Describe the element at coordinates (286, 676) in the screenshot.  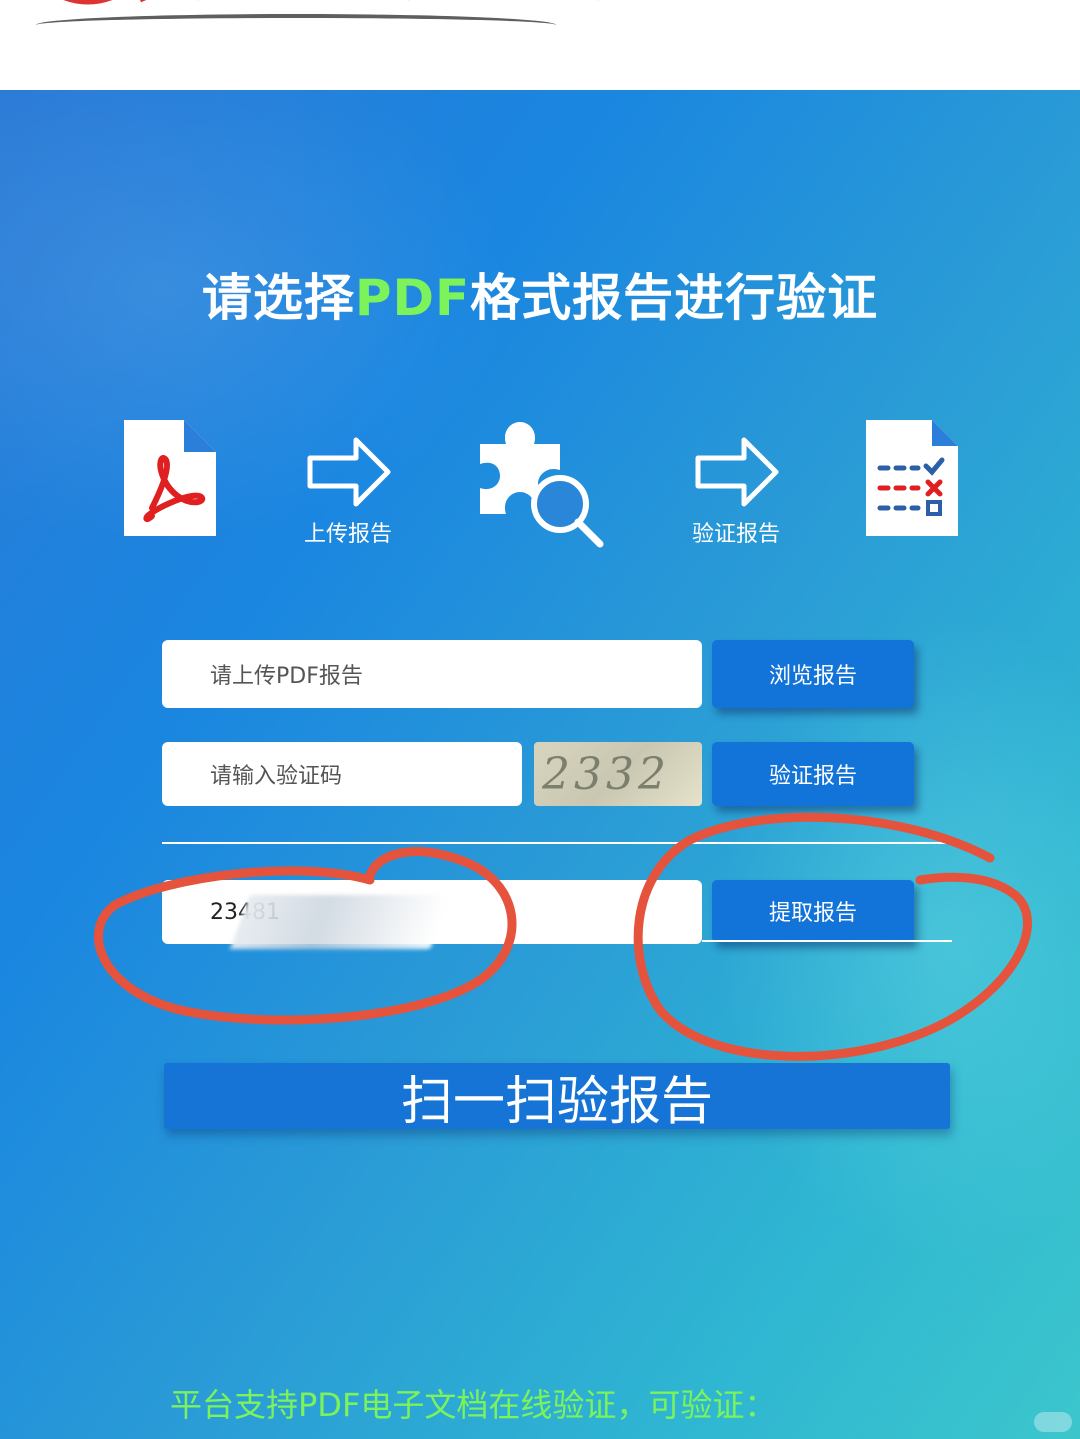
I see `upload-report-placeholder: 请上传PDF报告` at that location.